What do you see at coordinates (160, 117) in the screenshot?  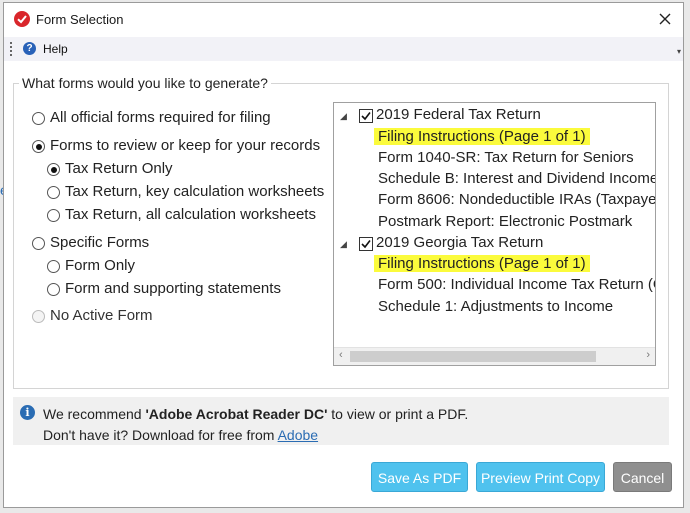 I see `radio-label: All official forms required for filing` at bounding box center [160, 117].